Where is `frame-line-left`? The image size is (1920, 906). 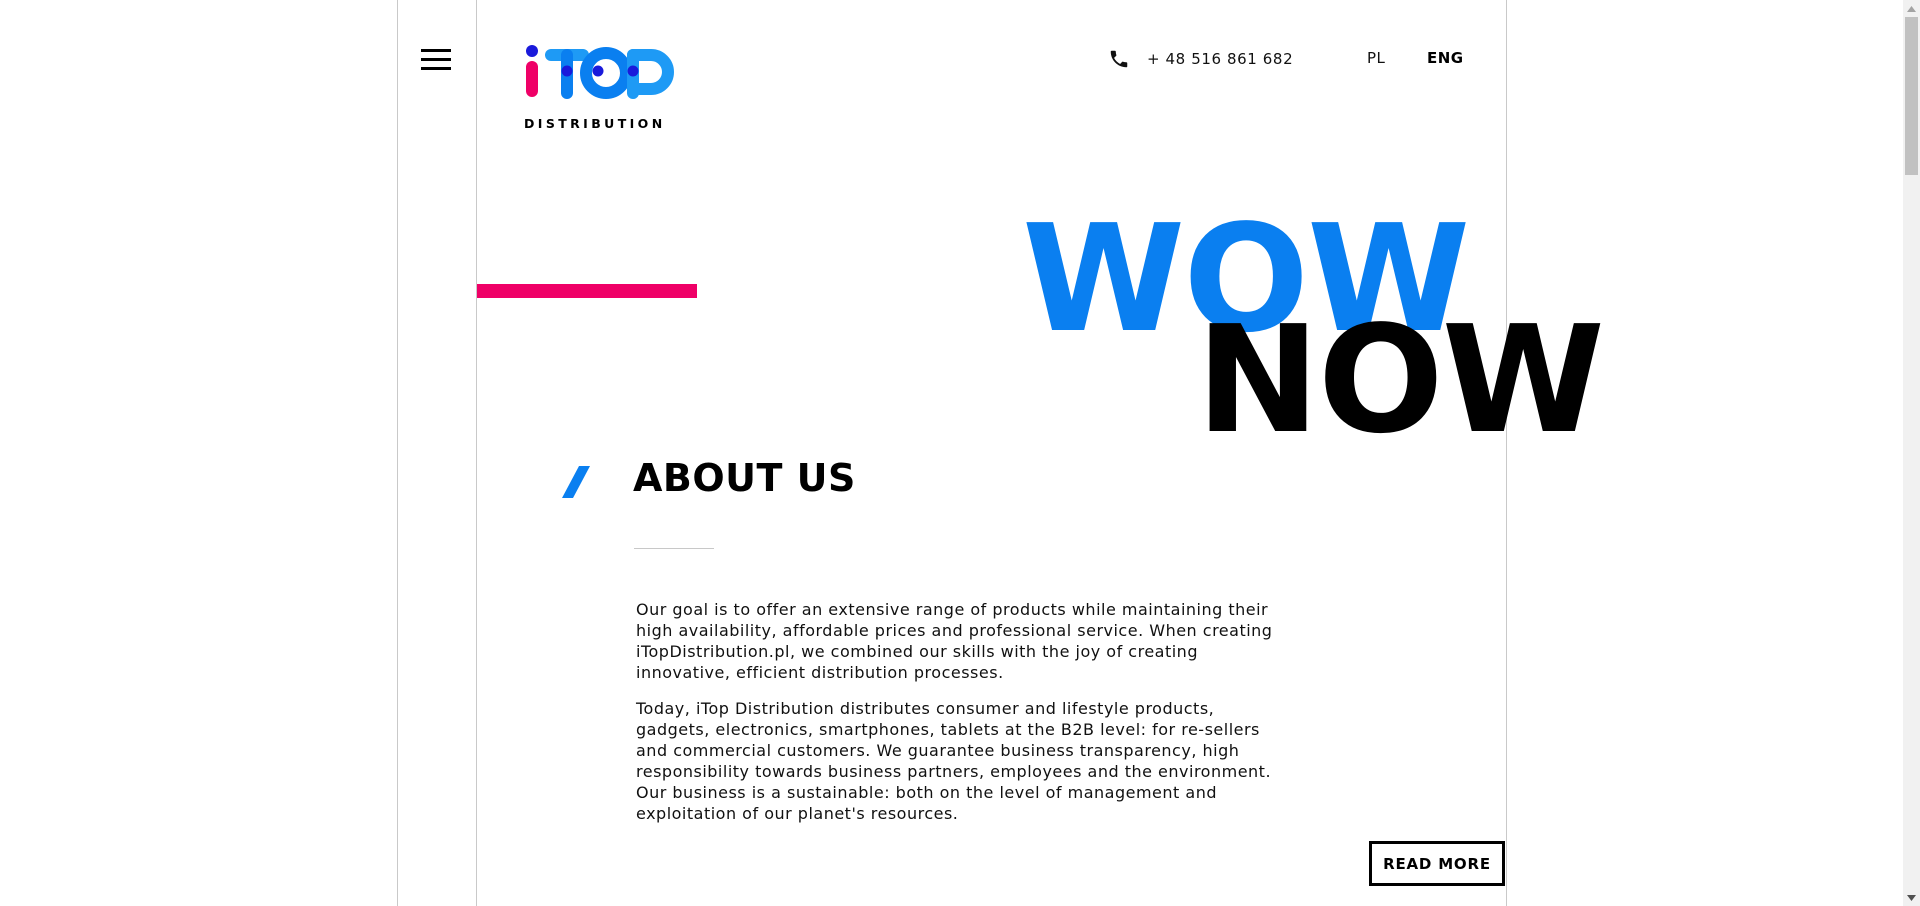
frame-line-left is located at coordinates (397, 453).